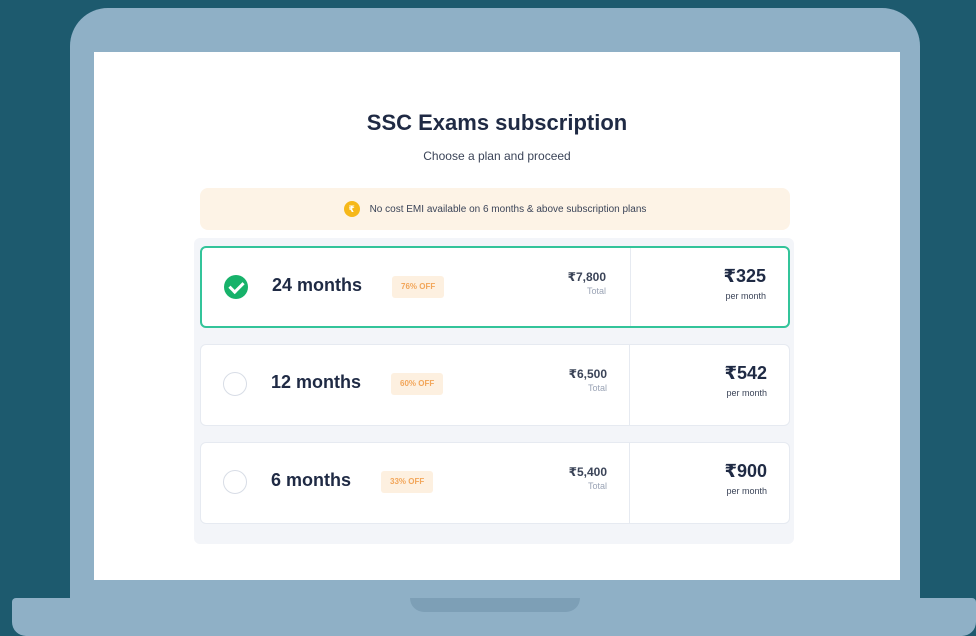 This screenshot has width=976, height=636. I want to click on plan-price-amount: ₹900, so click(745, 471).